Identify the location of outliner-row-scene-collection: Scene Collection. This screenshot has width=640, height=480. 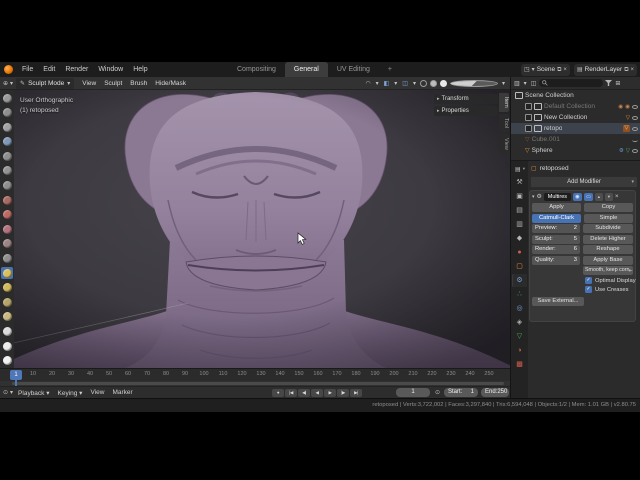
(575, 95).